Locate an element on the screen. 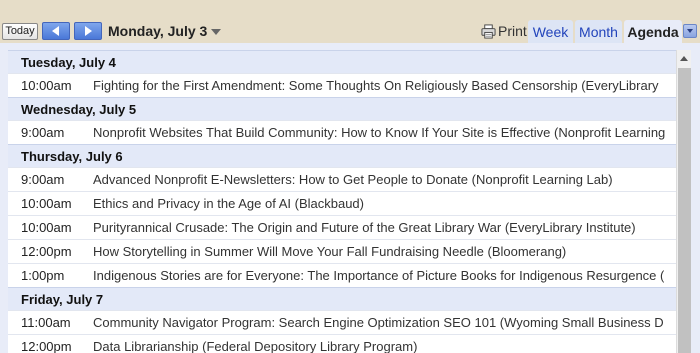  tab-agenda: Agenda is located at coordinates (653, 31).